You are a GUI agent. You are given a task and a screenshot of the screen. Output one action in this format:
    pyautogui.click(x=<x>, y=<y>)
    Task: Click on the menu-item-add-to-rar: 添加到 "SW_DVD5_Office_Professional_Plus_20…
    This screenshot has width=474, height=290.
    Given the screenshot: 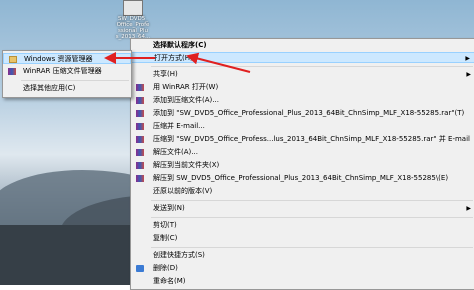 What is the action you would take?
    pyautogui.click(x=302, y=113)
    